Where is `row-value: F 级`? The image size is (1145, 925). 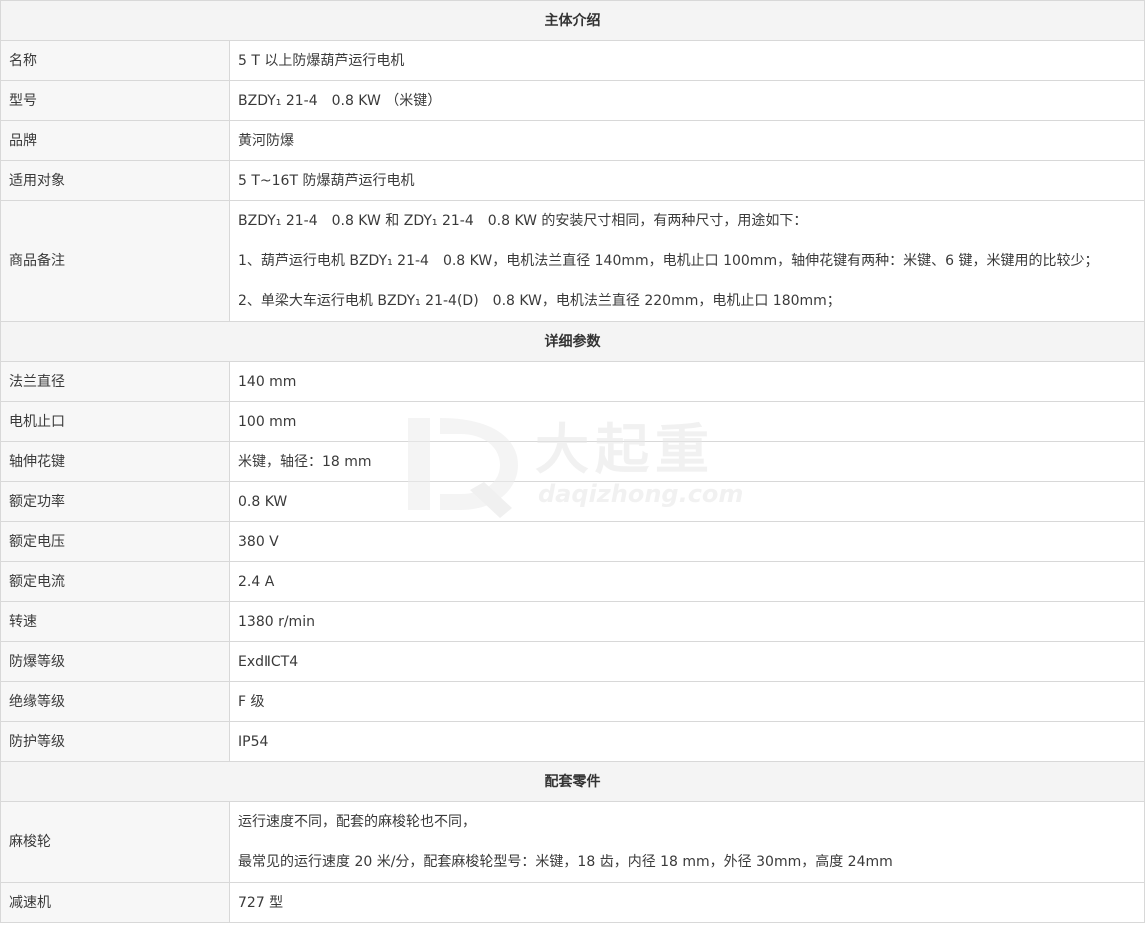 row-value: F 级 is located at coordinates (687, 701).